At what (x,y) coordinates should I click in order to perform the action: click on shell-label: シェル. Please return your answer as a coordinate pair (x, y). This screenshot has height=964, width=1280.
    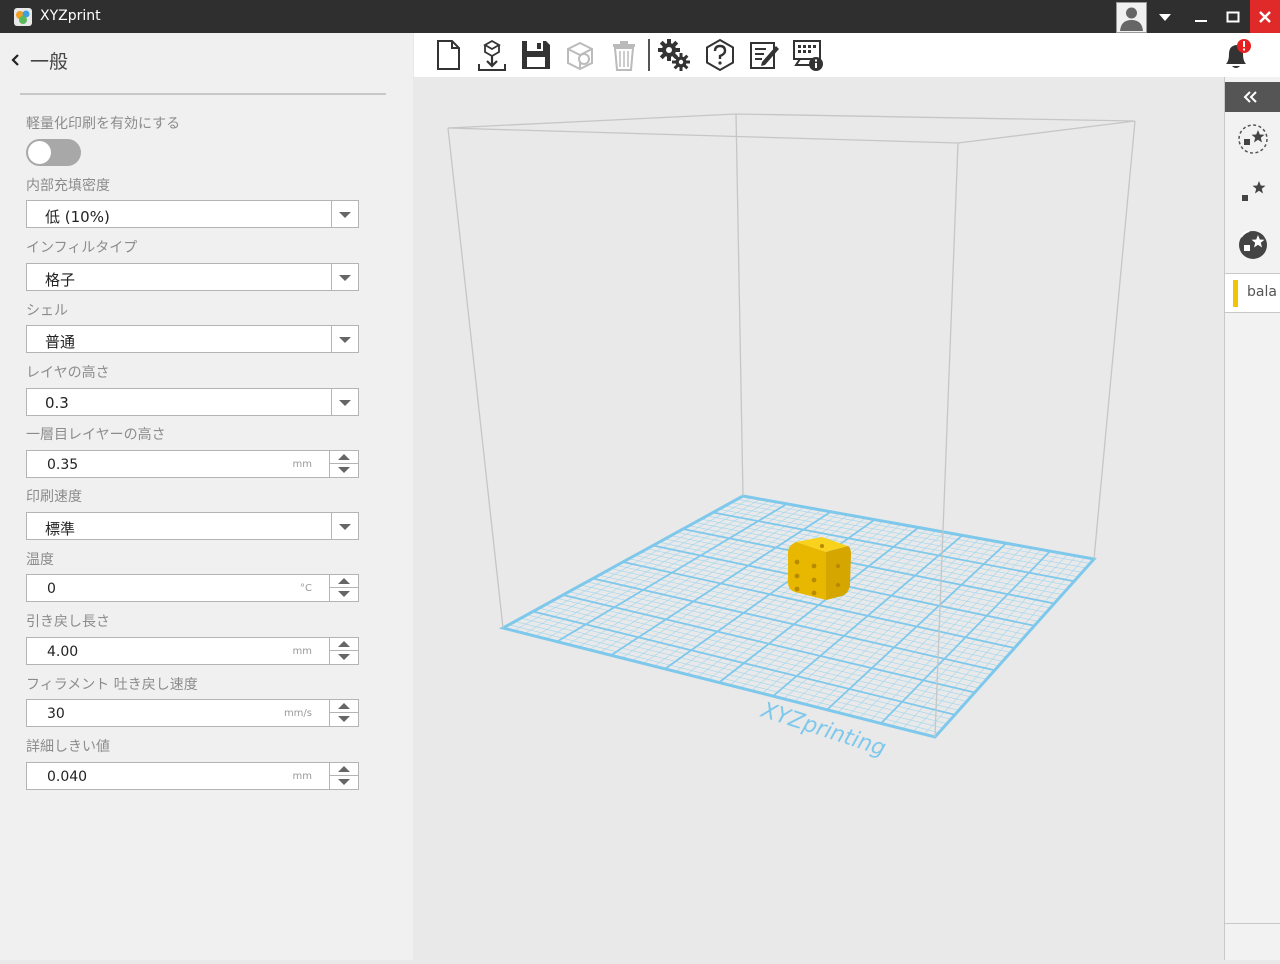
    Looking at the image, I should click on (47, 311).